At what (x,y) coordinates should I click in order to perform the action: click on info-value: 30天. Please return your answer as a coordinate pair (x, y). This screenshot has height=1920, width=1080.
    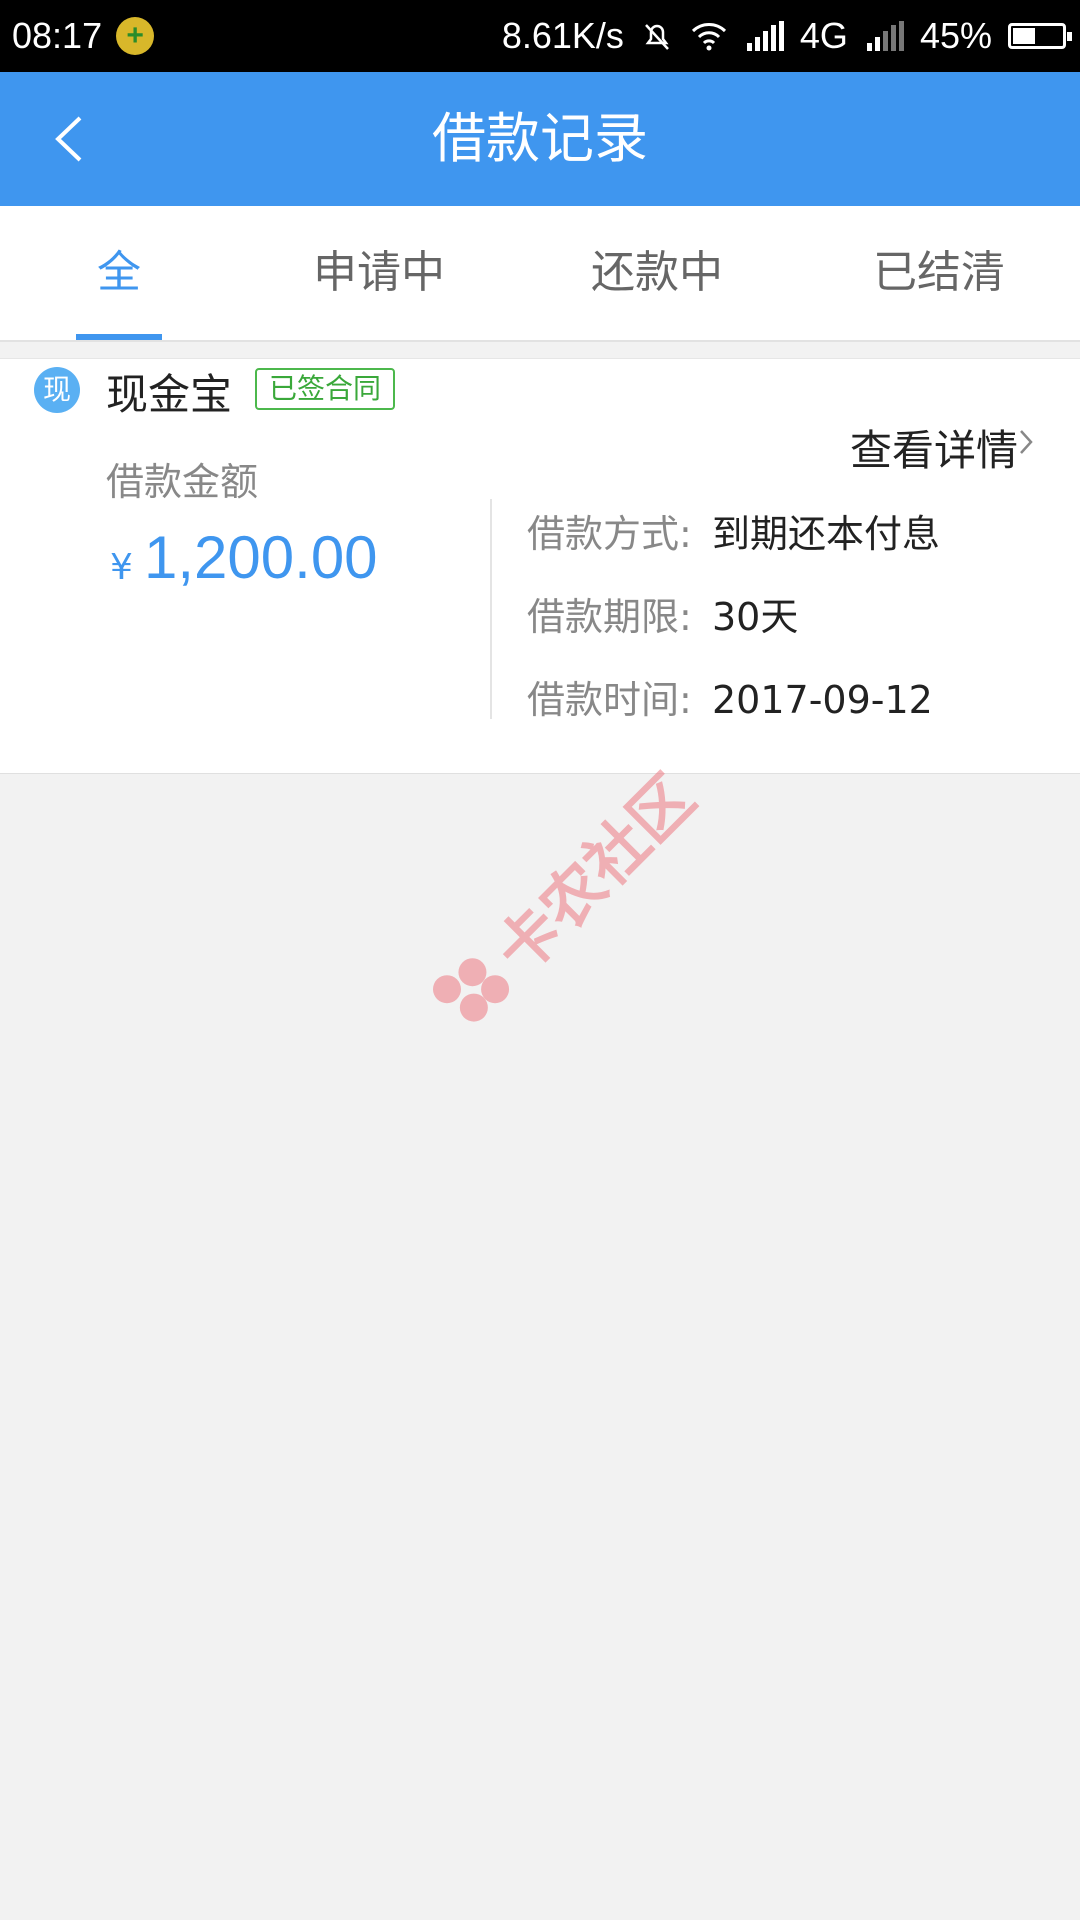
    Looking at the image, I should click on (755, 617).